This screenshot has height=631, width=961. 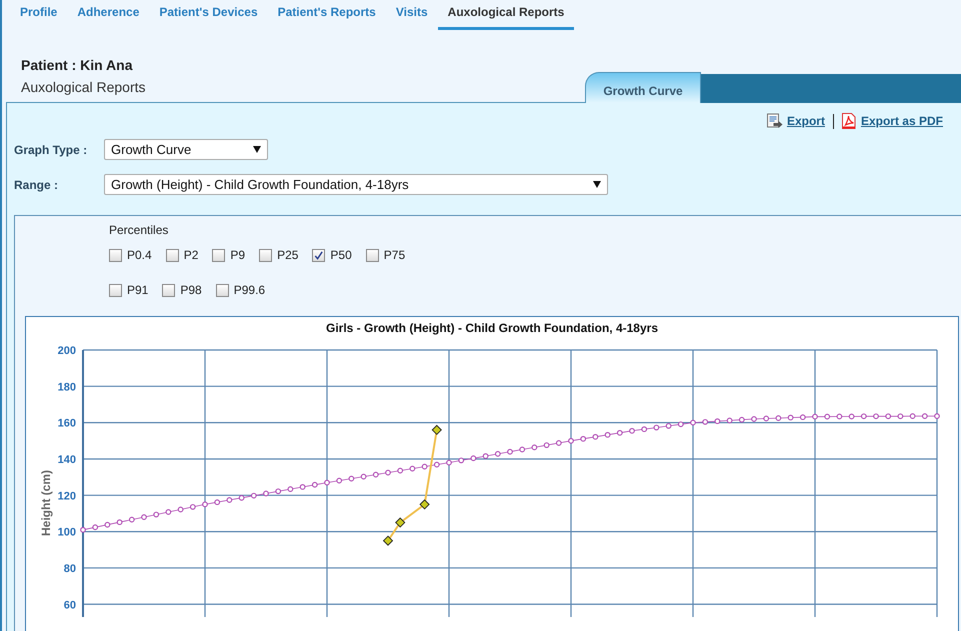 What do you see at coordinates (46, 503) in the screenshot?
I see `y-axis-title: Height (cm)` at bounding box center [46, 503].